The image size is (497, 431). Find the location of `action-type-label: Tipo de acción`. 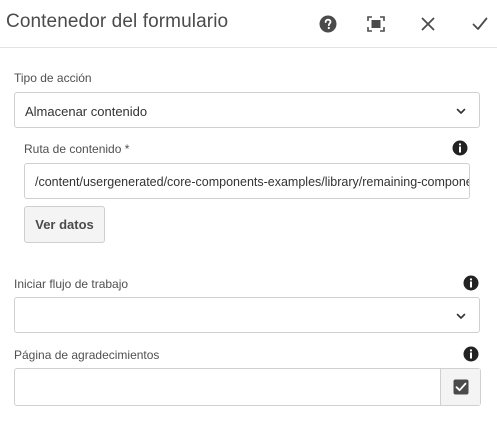

action-type-label: Tipo de acción is located at coordinates (53, 78).